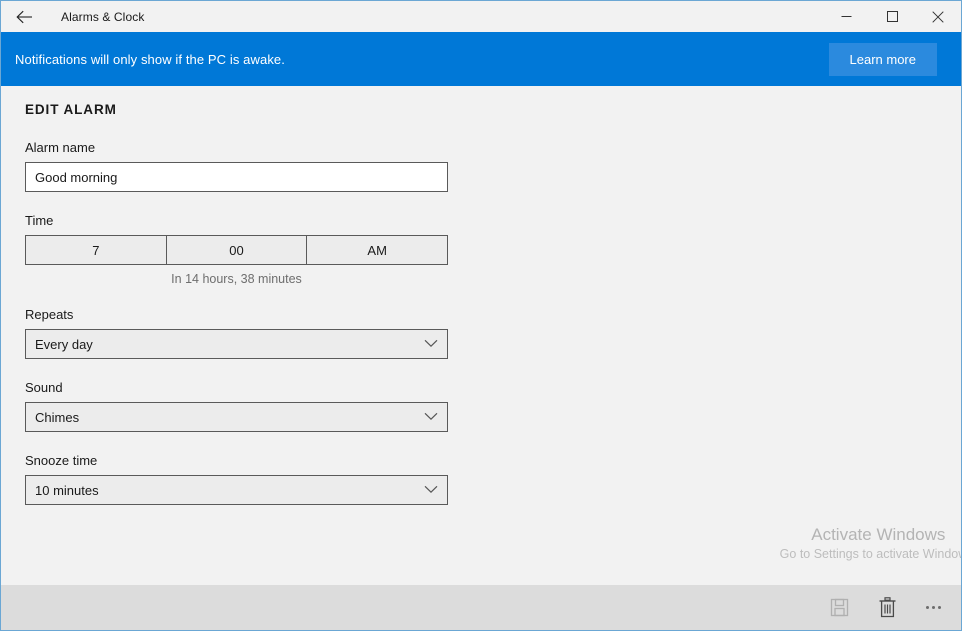  Describe the element at coordinates (60, 147) in the screenshot. I see `alarm-name-label: Alarm name` at that location.